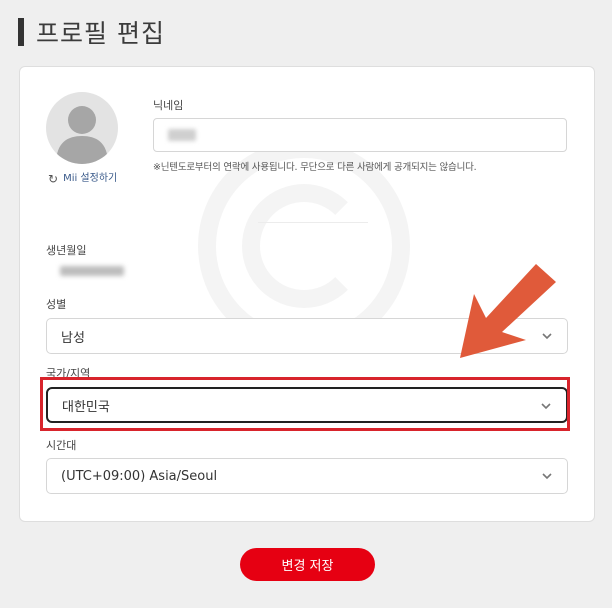 This screenshot has width=612, height=608. Describe the element at coordinates (90, 178) in the screenshot. I see `mii-settings-label: Mii 설정하기` at that location.